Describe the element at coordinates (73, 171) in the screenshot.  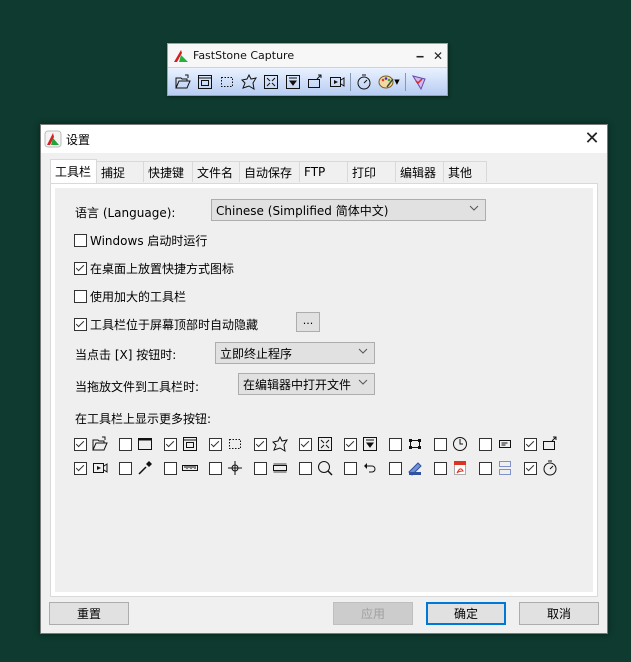
I see `tab-toolbar: 工具栏` at that location.